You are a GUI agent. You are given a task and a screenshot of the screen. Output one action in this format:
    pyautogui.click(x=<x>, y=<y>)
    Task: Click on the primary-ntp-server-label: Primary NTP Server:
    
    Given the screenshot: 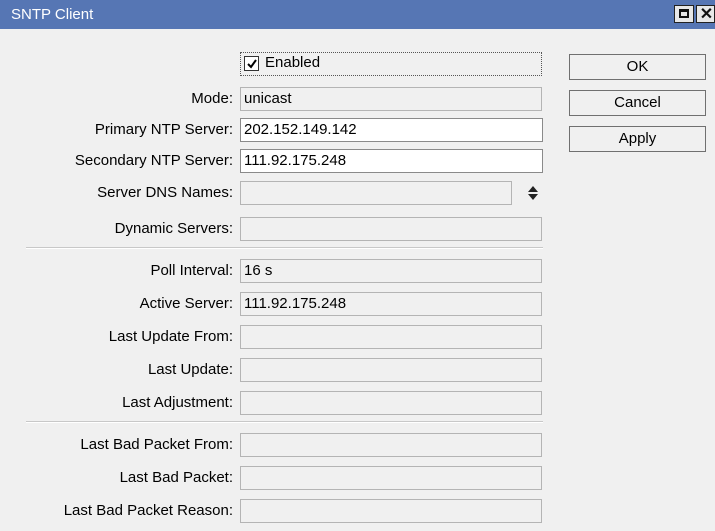 What is the action you would take?
    pyautogui.click(x=163, y=129)
    